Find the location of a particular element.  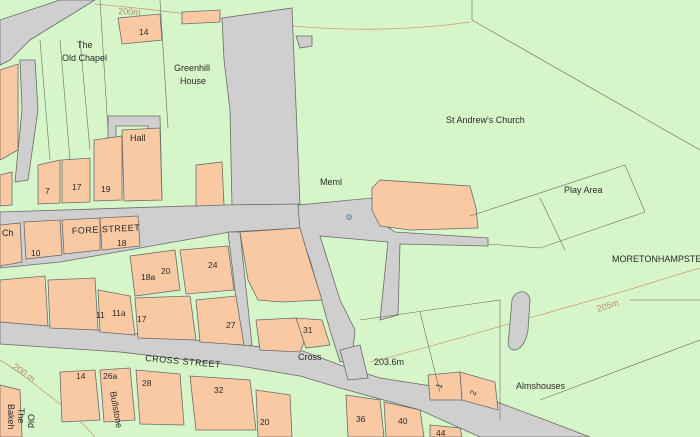

label-bakehouse: Bakeh is located at coordinates (11, 417).